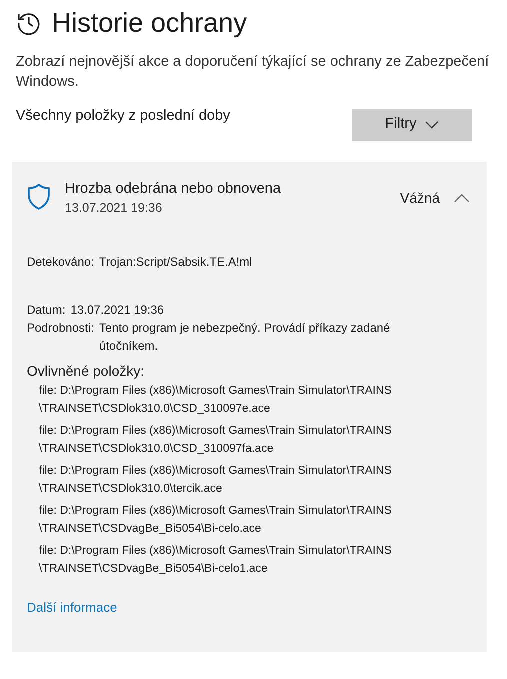 This screenshot has width=507, height=679. I want to click on detail-value: Trojan:Script/Sabsik.TE.A!ml, so click(176, 262).